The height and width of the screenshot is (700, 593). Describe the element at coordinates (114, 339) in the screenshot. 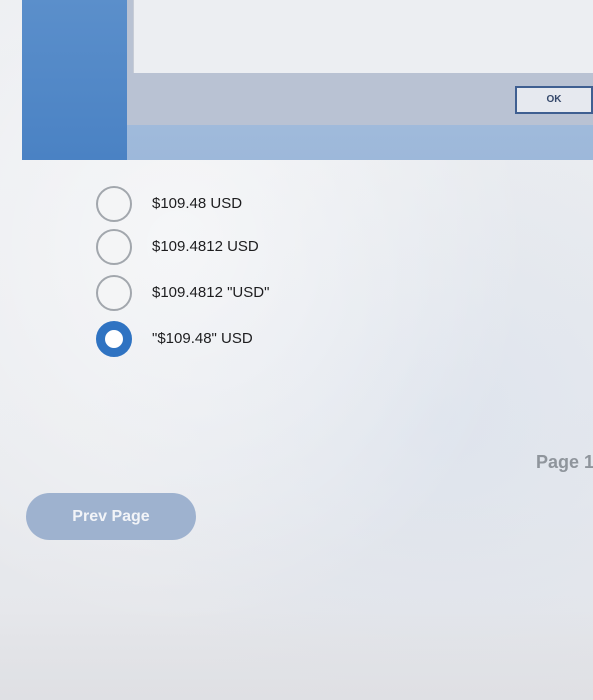

I see `radio-button-selected` at that location.